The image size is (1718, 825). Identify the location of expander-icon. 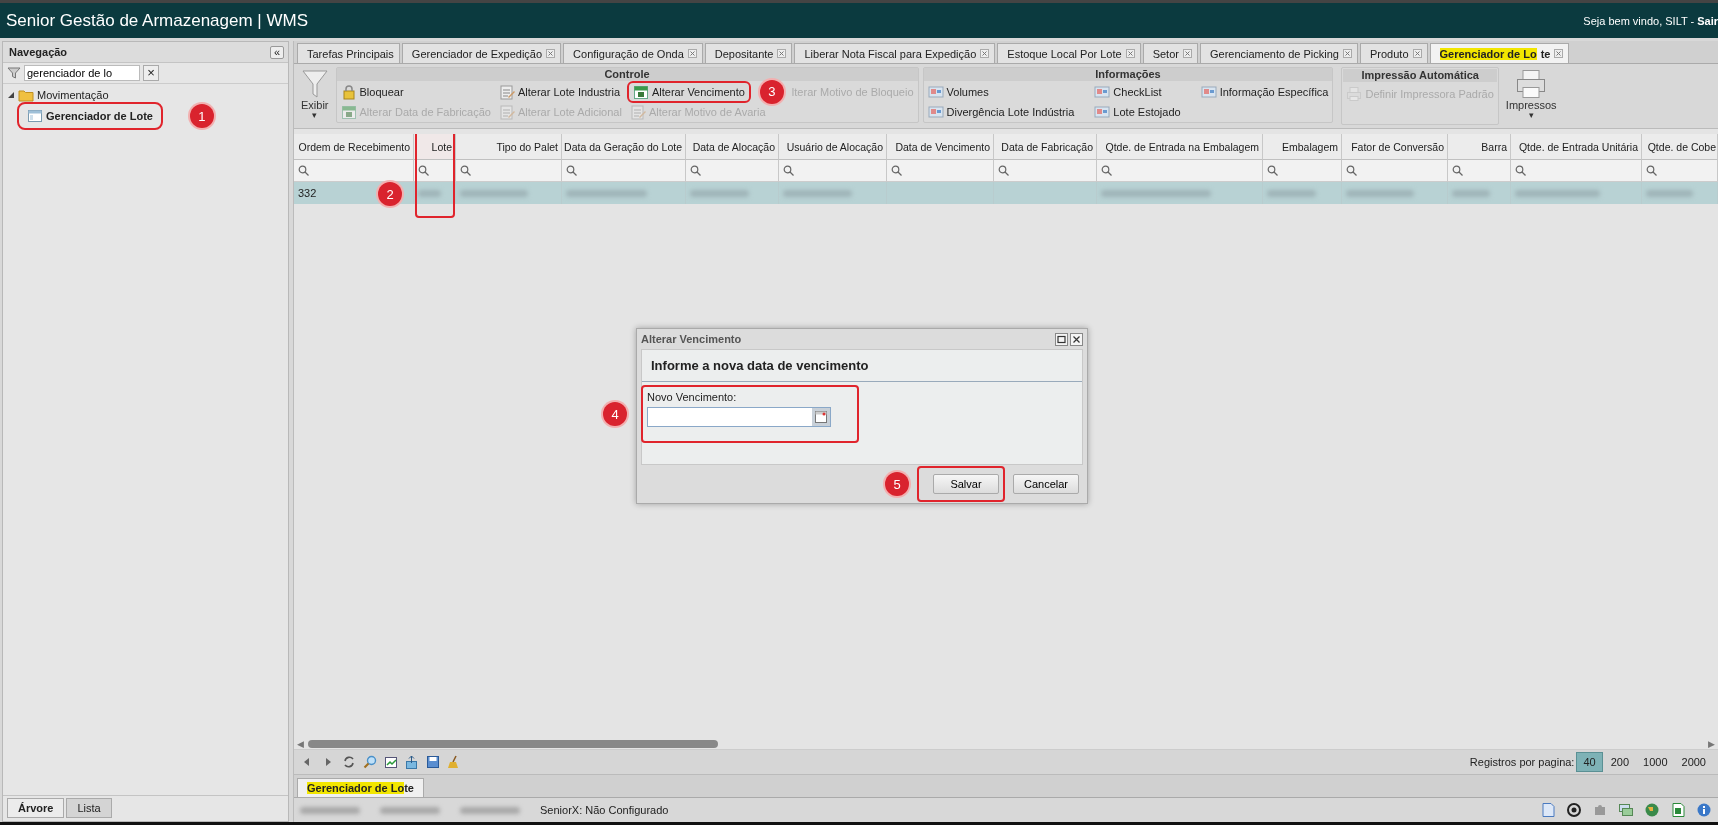
(11, 95).